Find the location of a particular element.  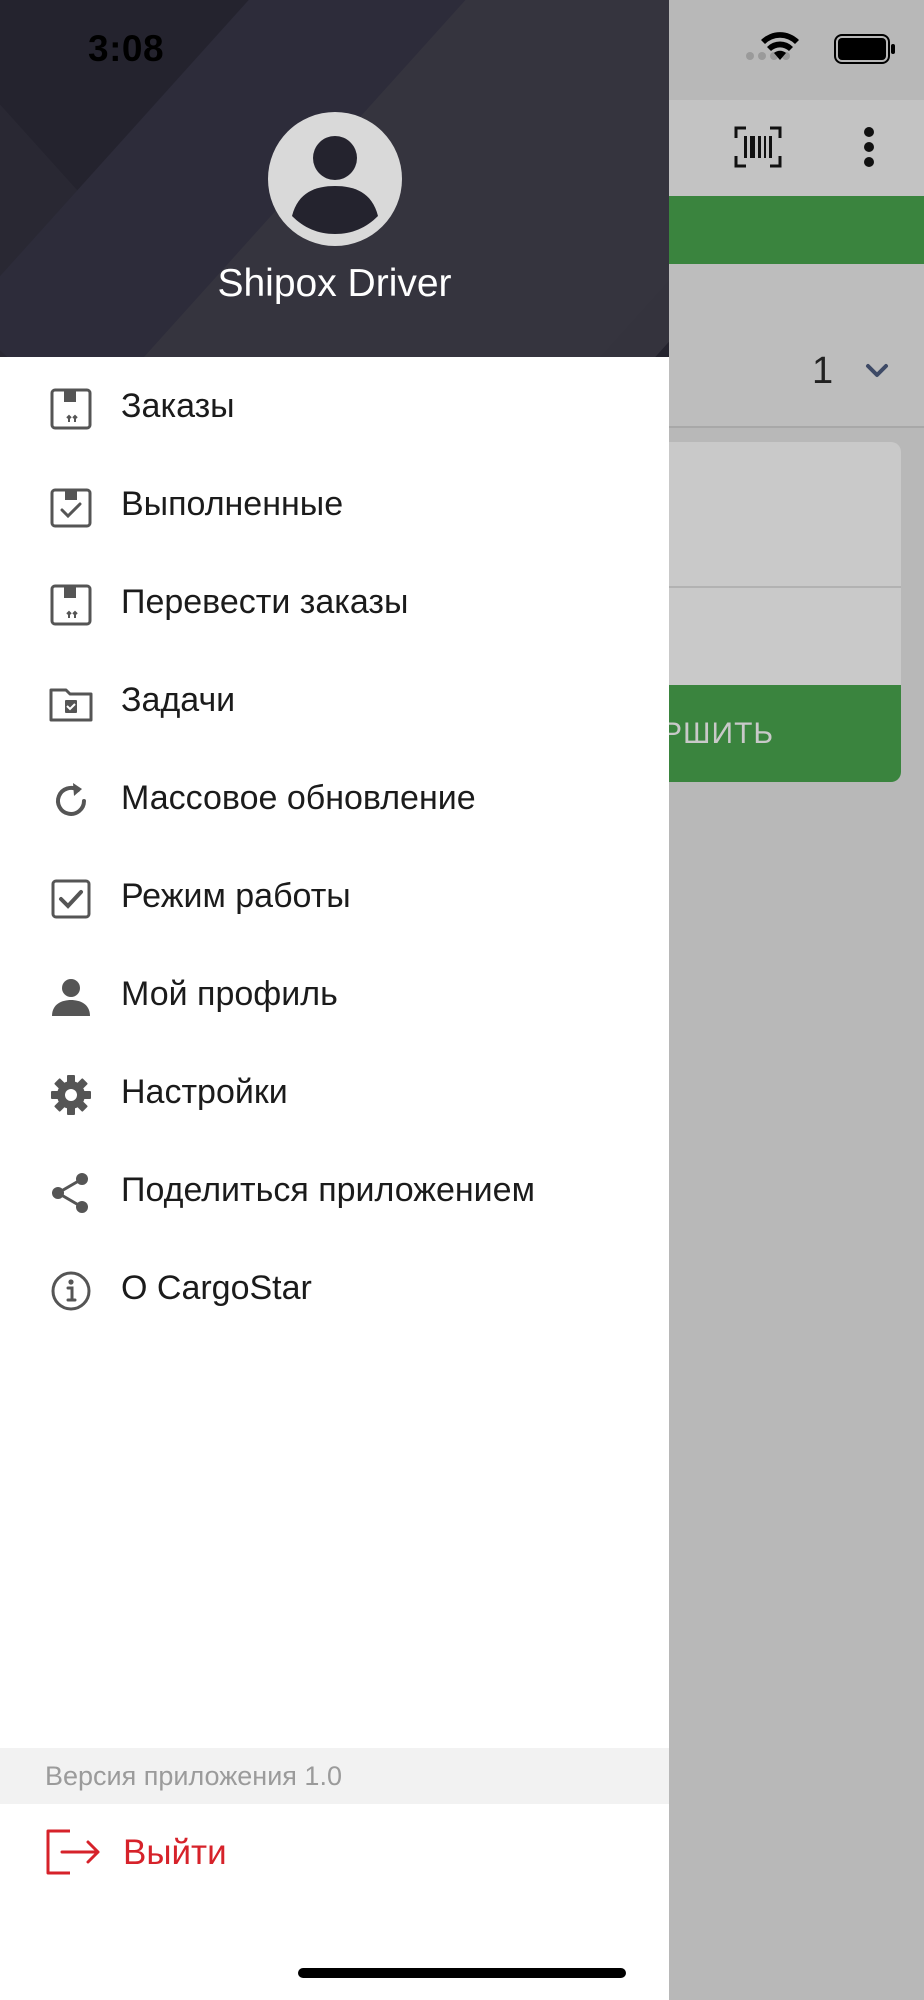

share-icon is located at coordinates (71, 1193).